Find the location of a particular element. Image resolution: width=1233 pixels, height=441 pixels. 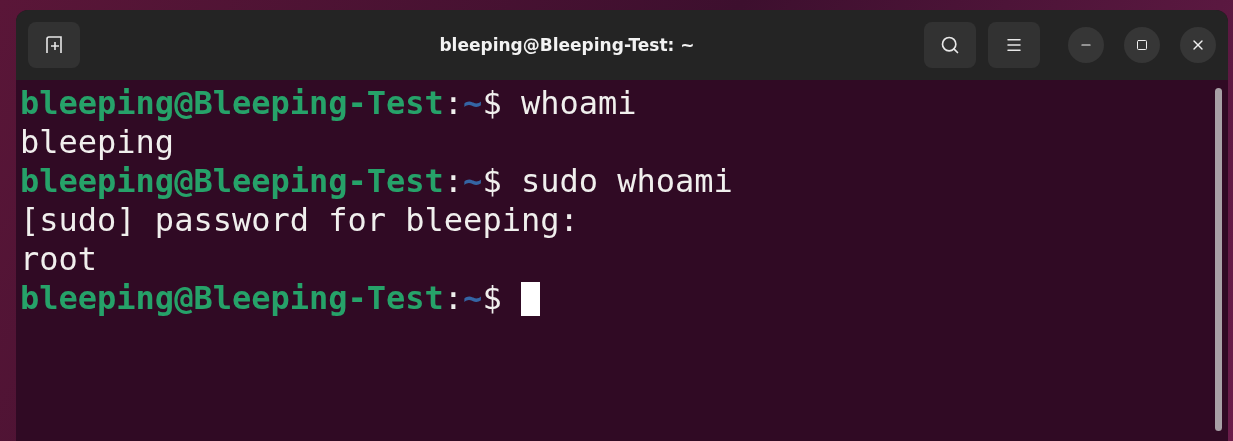

new-tab-icon is located at coordinates (54, 45).